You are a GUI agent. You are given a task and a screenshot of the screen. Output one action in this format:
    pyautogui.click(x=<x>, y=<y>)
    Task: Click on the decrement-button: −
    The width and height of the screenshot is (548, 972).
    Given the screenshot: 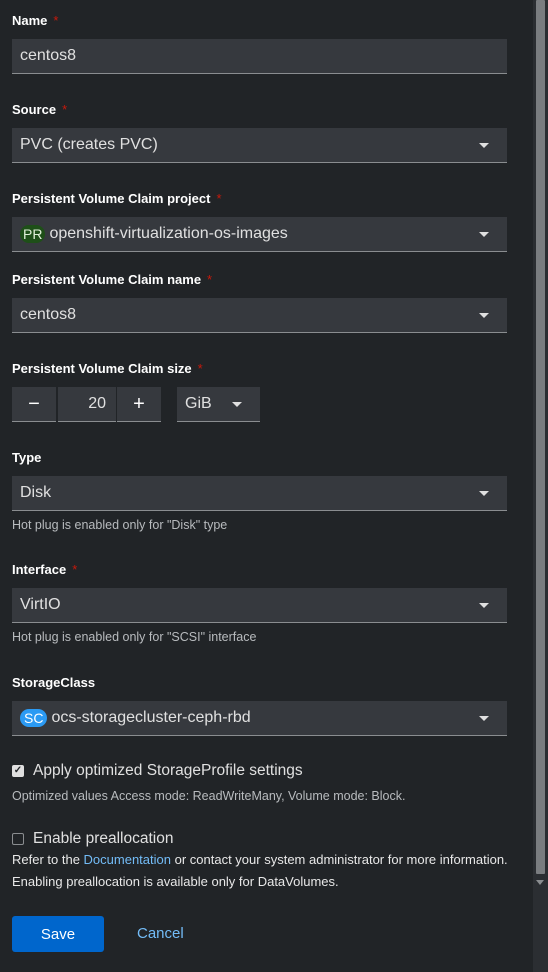 What is the action you would take?
    pyautogui.click(x=34, y=404)
    